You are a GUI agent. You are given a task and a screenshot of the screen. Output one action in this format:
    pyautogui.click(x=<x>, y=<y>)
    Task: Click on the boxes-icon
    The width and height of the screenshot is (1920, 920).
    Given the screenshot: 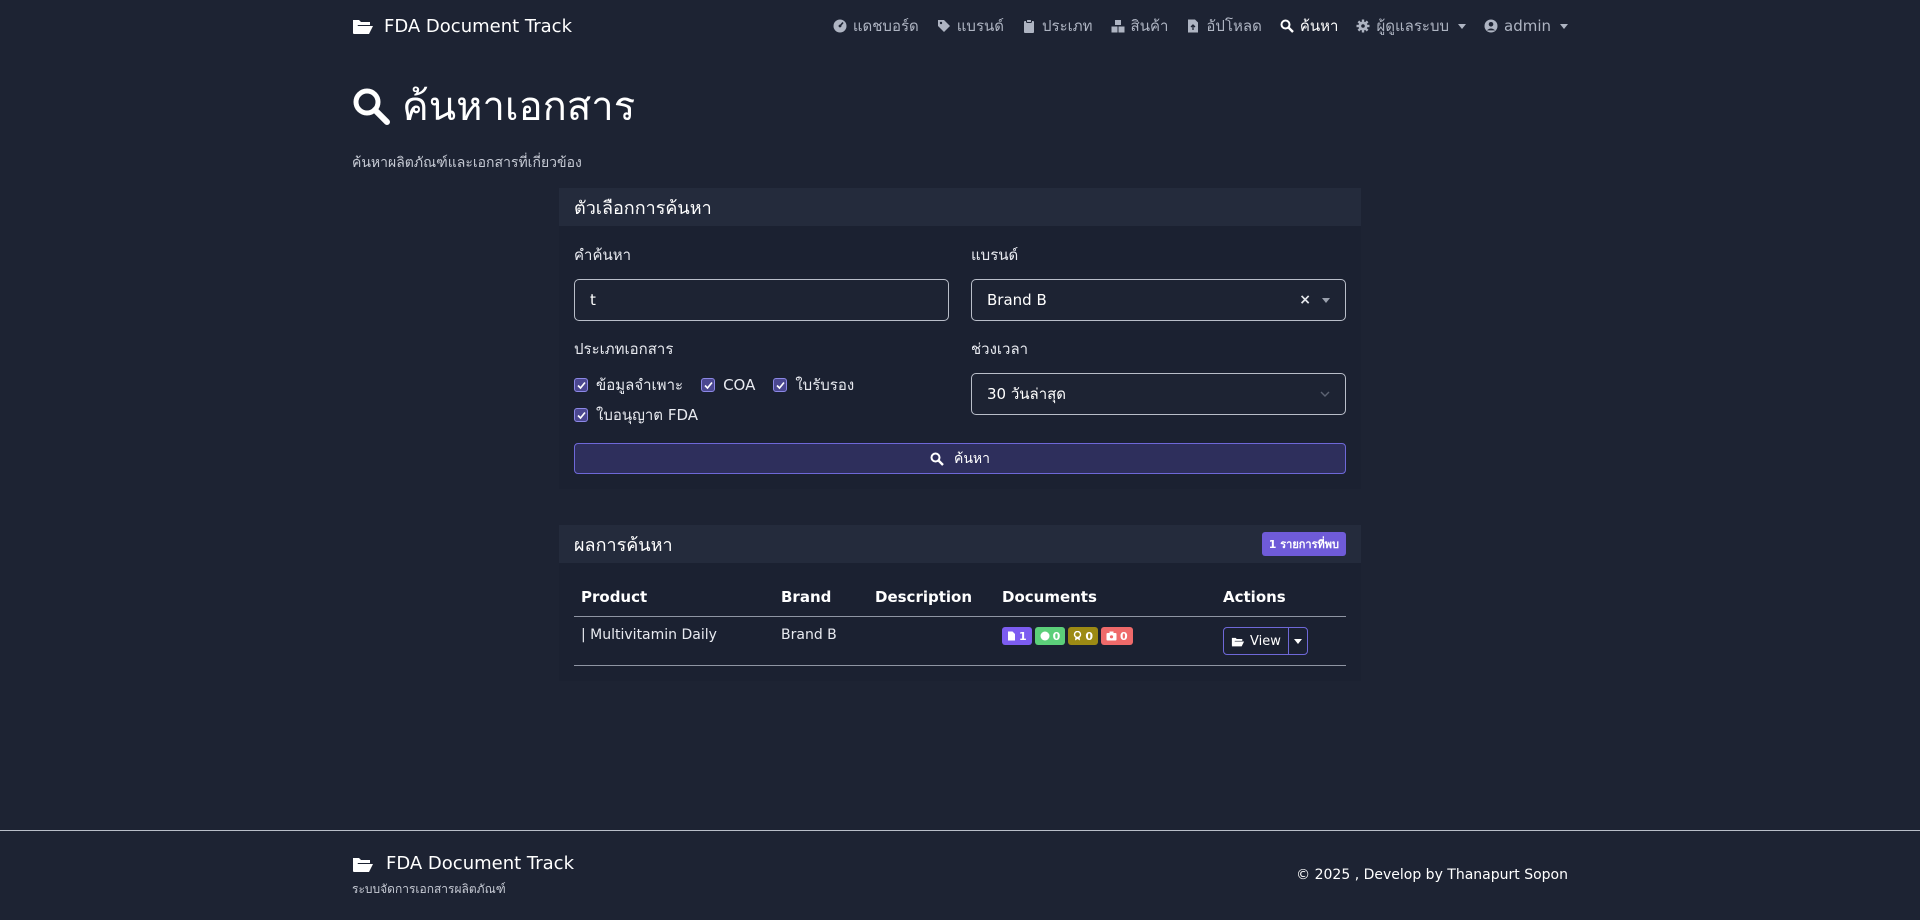 What is the action you would take?
    pyautogui.click(x=1118, y=26)
    